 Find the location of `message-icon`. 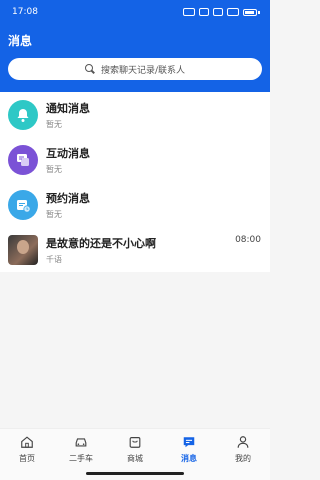

message-icon is located at coordinates (189, 442).